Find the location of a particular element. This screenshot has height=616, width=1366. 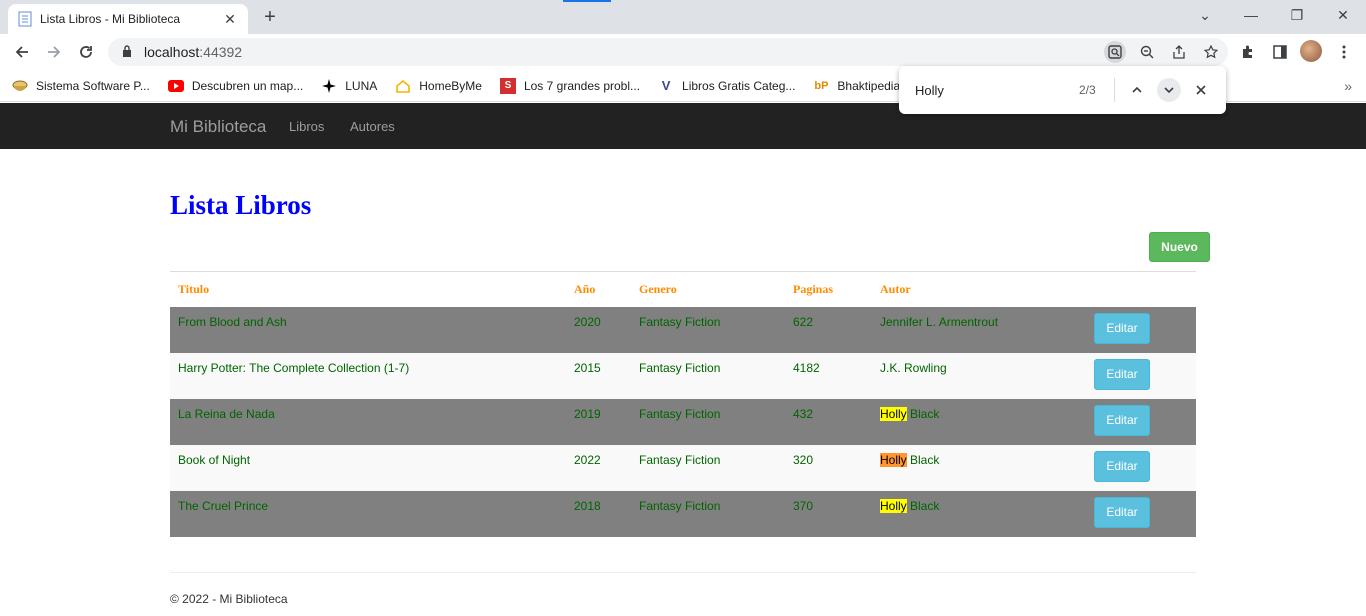

zoom-out-icon is located at coordinates (1147, 52).